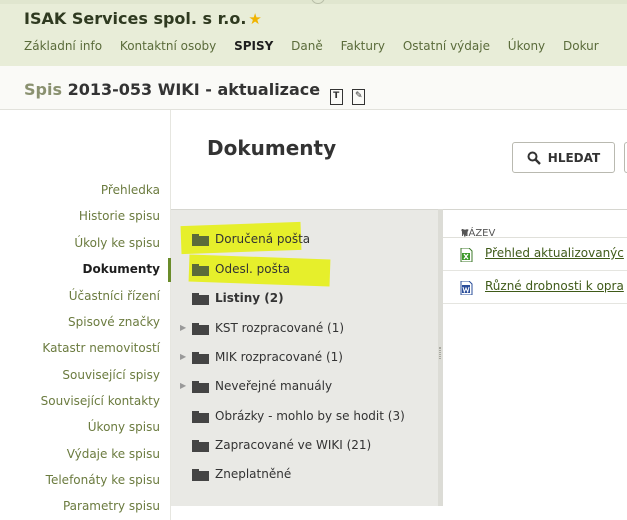  Describe the element at coordinates (279, 357) in the screenshot. I see `folder-label: MIK rozpracované (1)` at that location.